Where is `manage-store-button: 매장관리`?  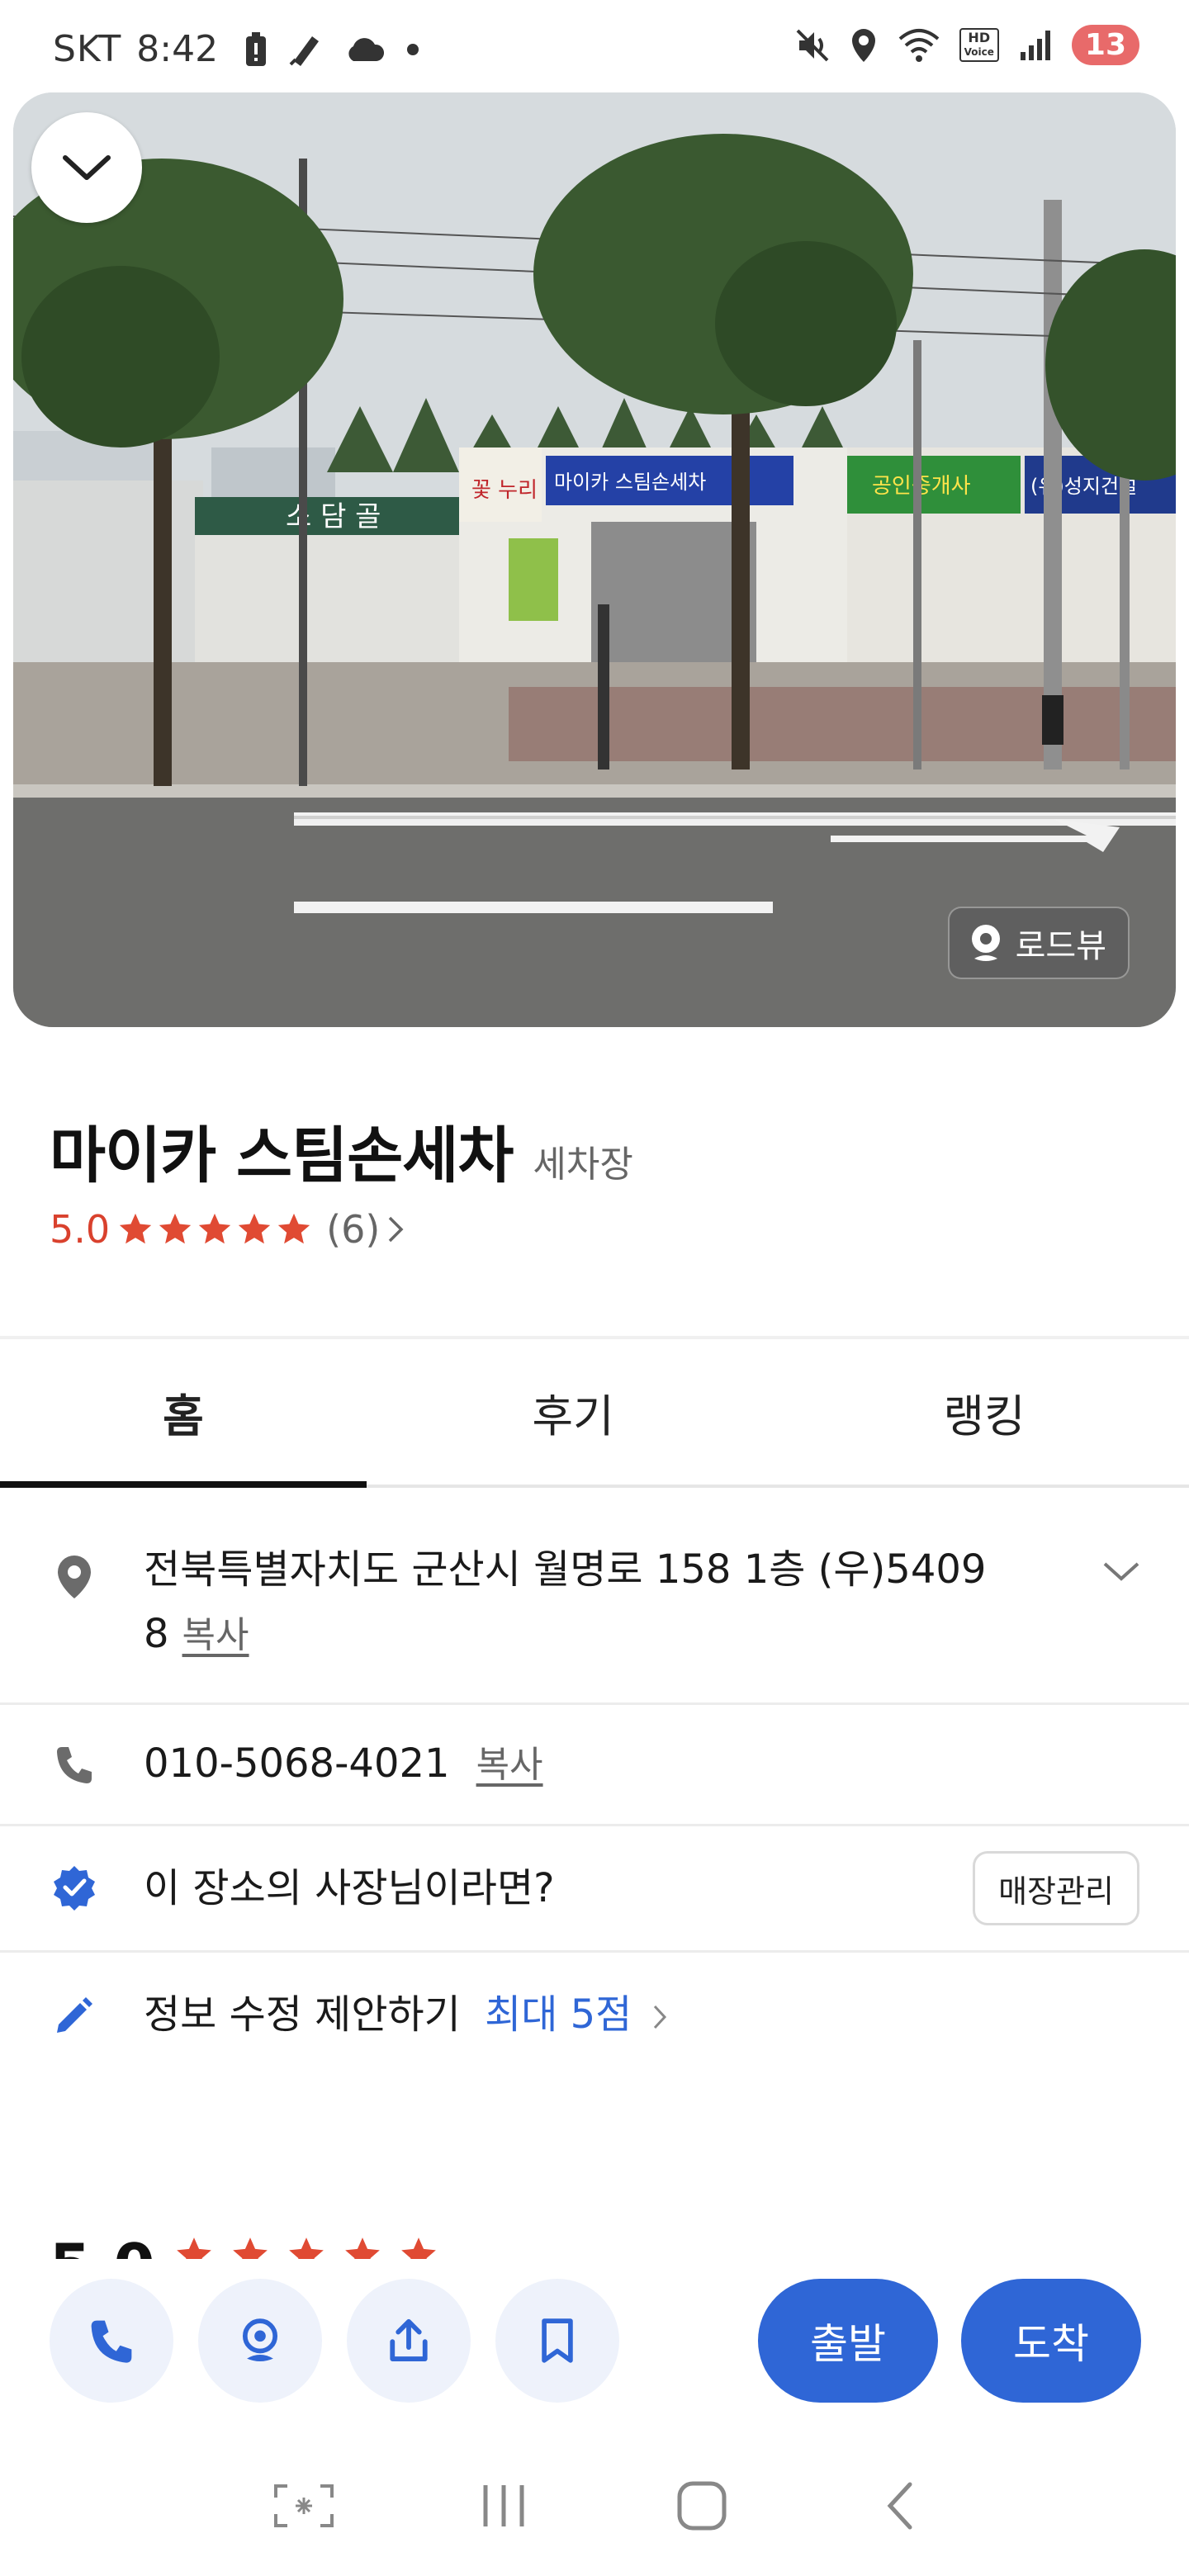
manage-store-button: 매장관리 is located at coordinates (1056, 1888).